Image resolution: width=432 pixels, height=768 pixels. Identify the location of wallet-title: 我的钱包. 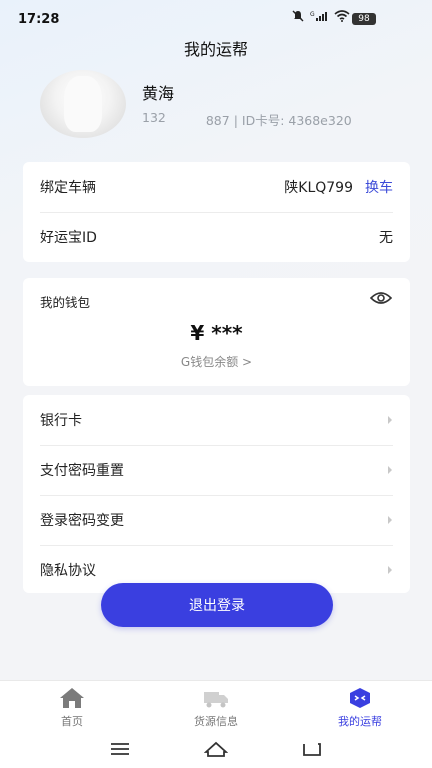
(65, 302).